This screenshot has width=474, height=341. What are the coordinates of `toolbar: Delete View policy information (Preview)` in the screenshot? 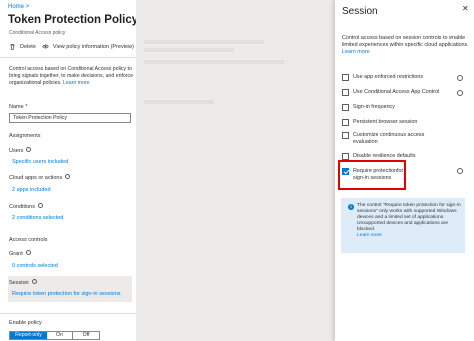 It's located at (71, 46).